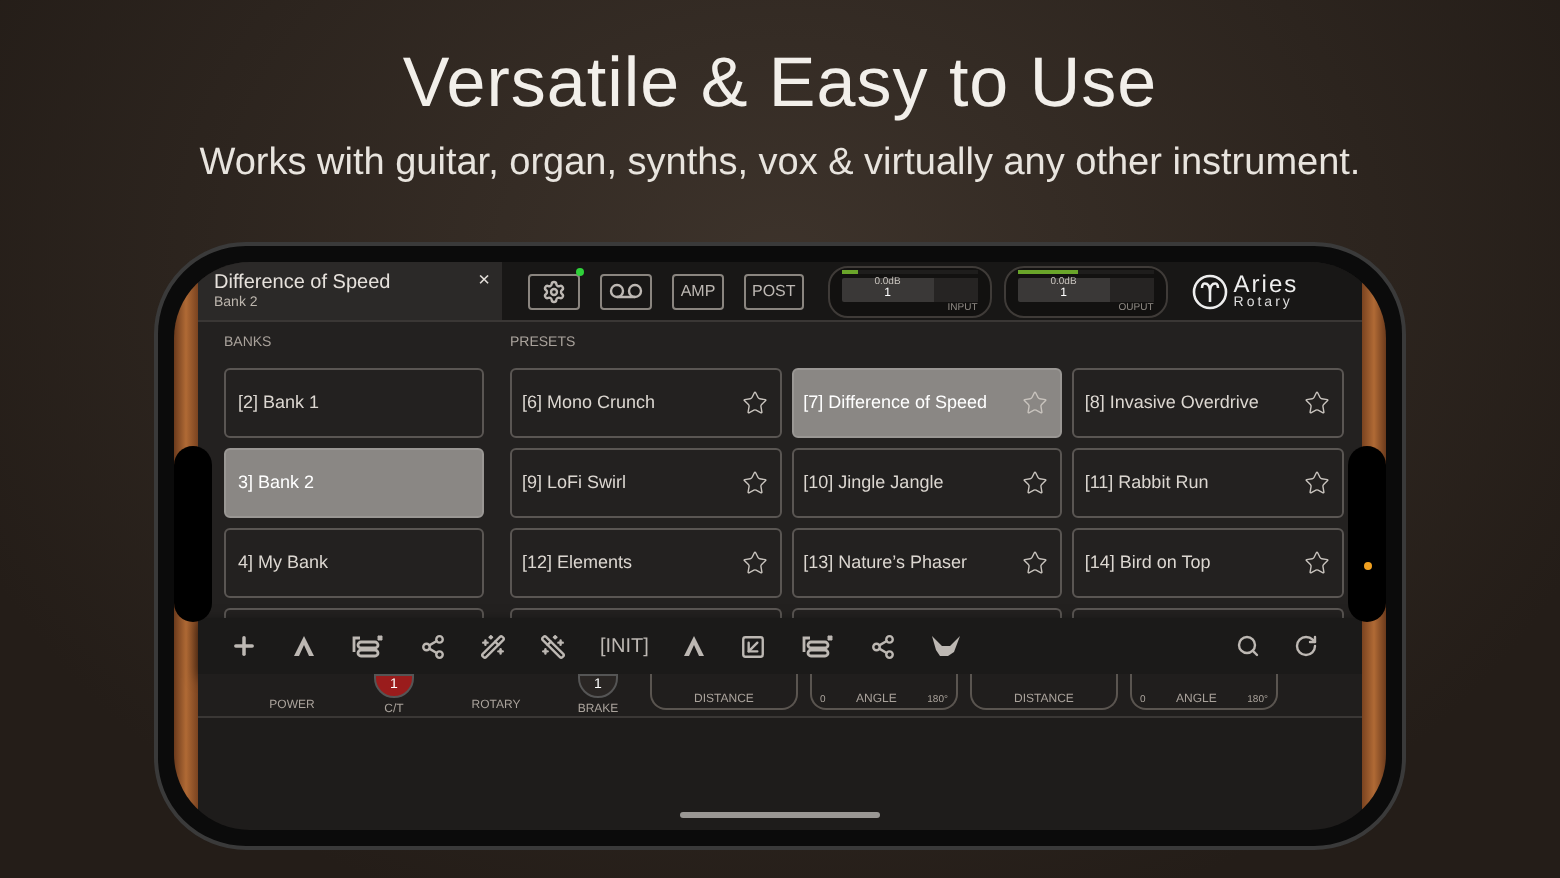 The image size is (1560, 878). Describe the element at coordinates (698, 291) in the screenshot. I see `mode-button: AMP` at that location.